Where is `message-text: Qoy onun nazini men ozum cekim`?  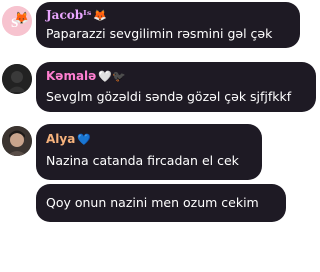 message-text: Qoy onun nazini men ozum cekim is located at coordinates (152, 202).